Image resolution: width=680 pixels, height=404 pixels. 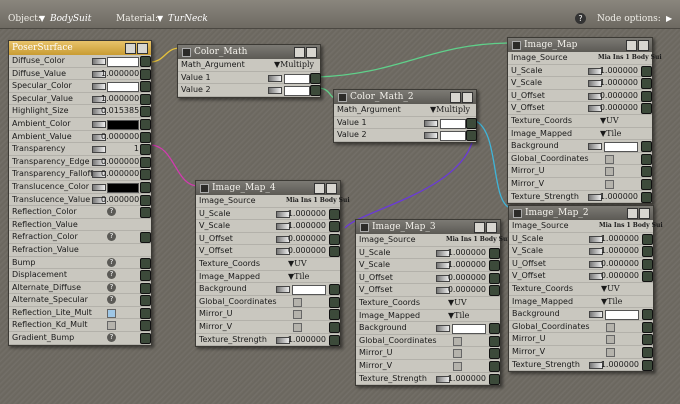 What do you see at coordinates (80, 187) in the screenshot?
I see `param-row: Translucence_Color` at bounding box center [80, 187].